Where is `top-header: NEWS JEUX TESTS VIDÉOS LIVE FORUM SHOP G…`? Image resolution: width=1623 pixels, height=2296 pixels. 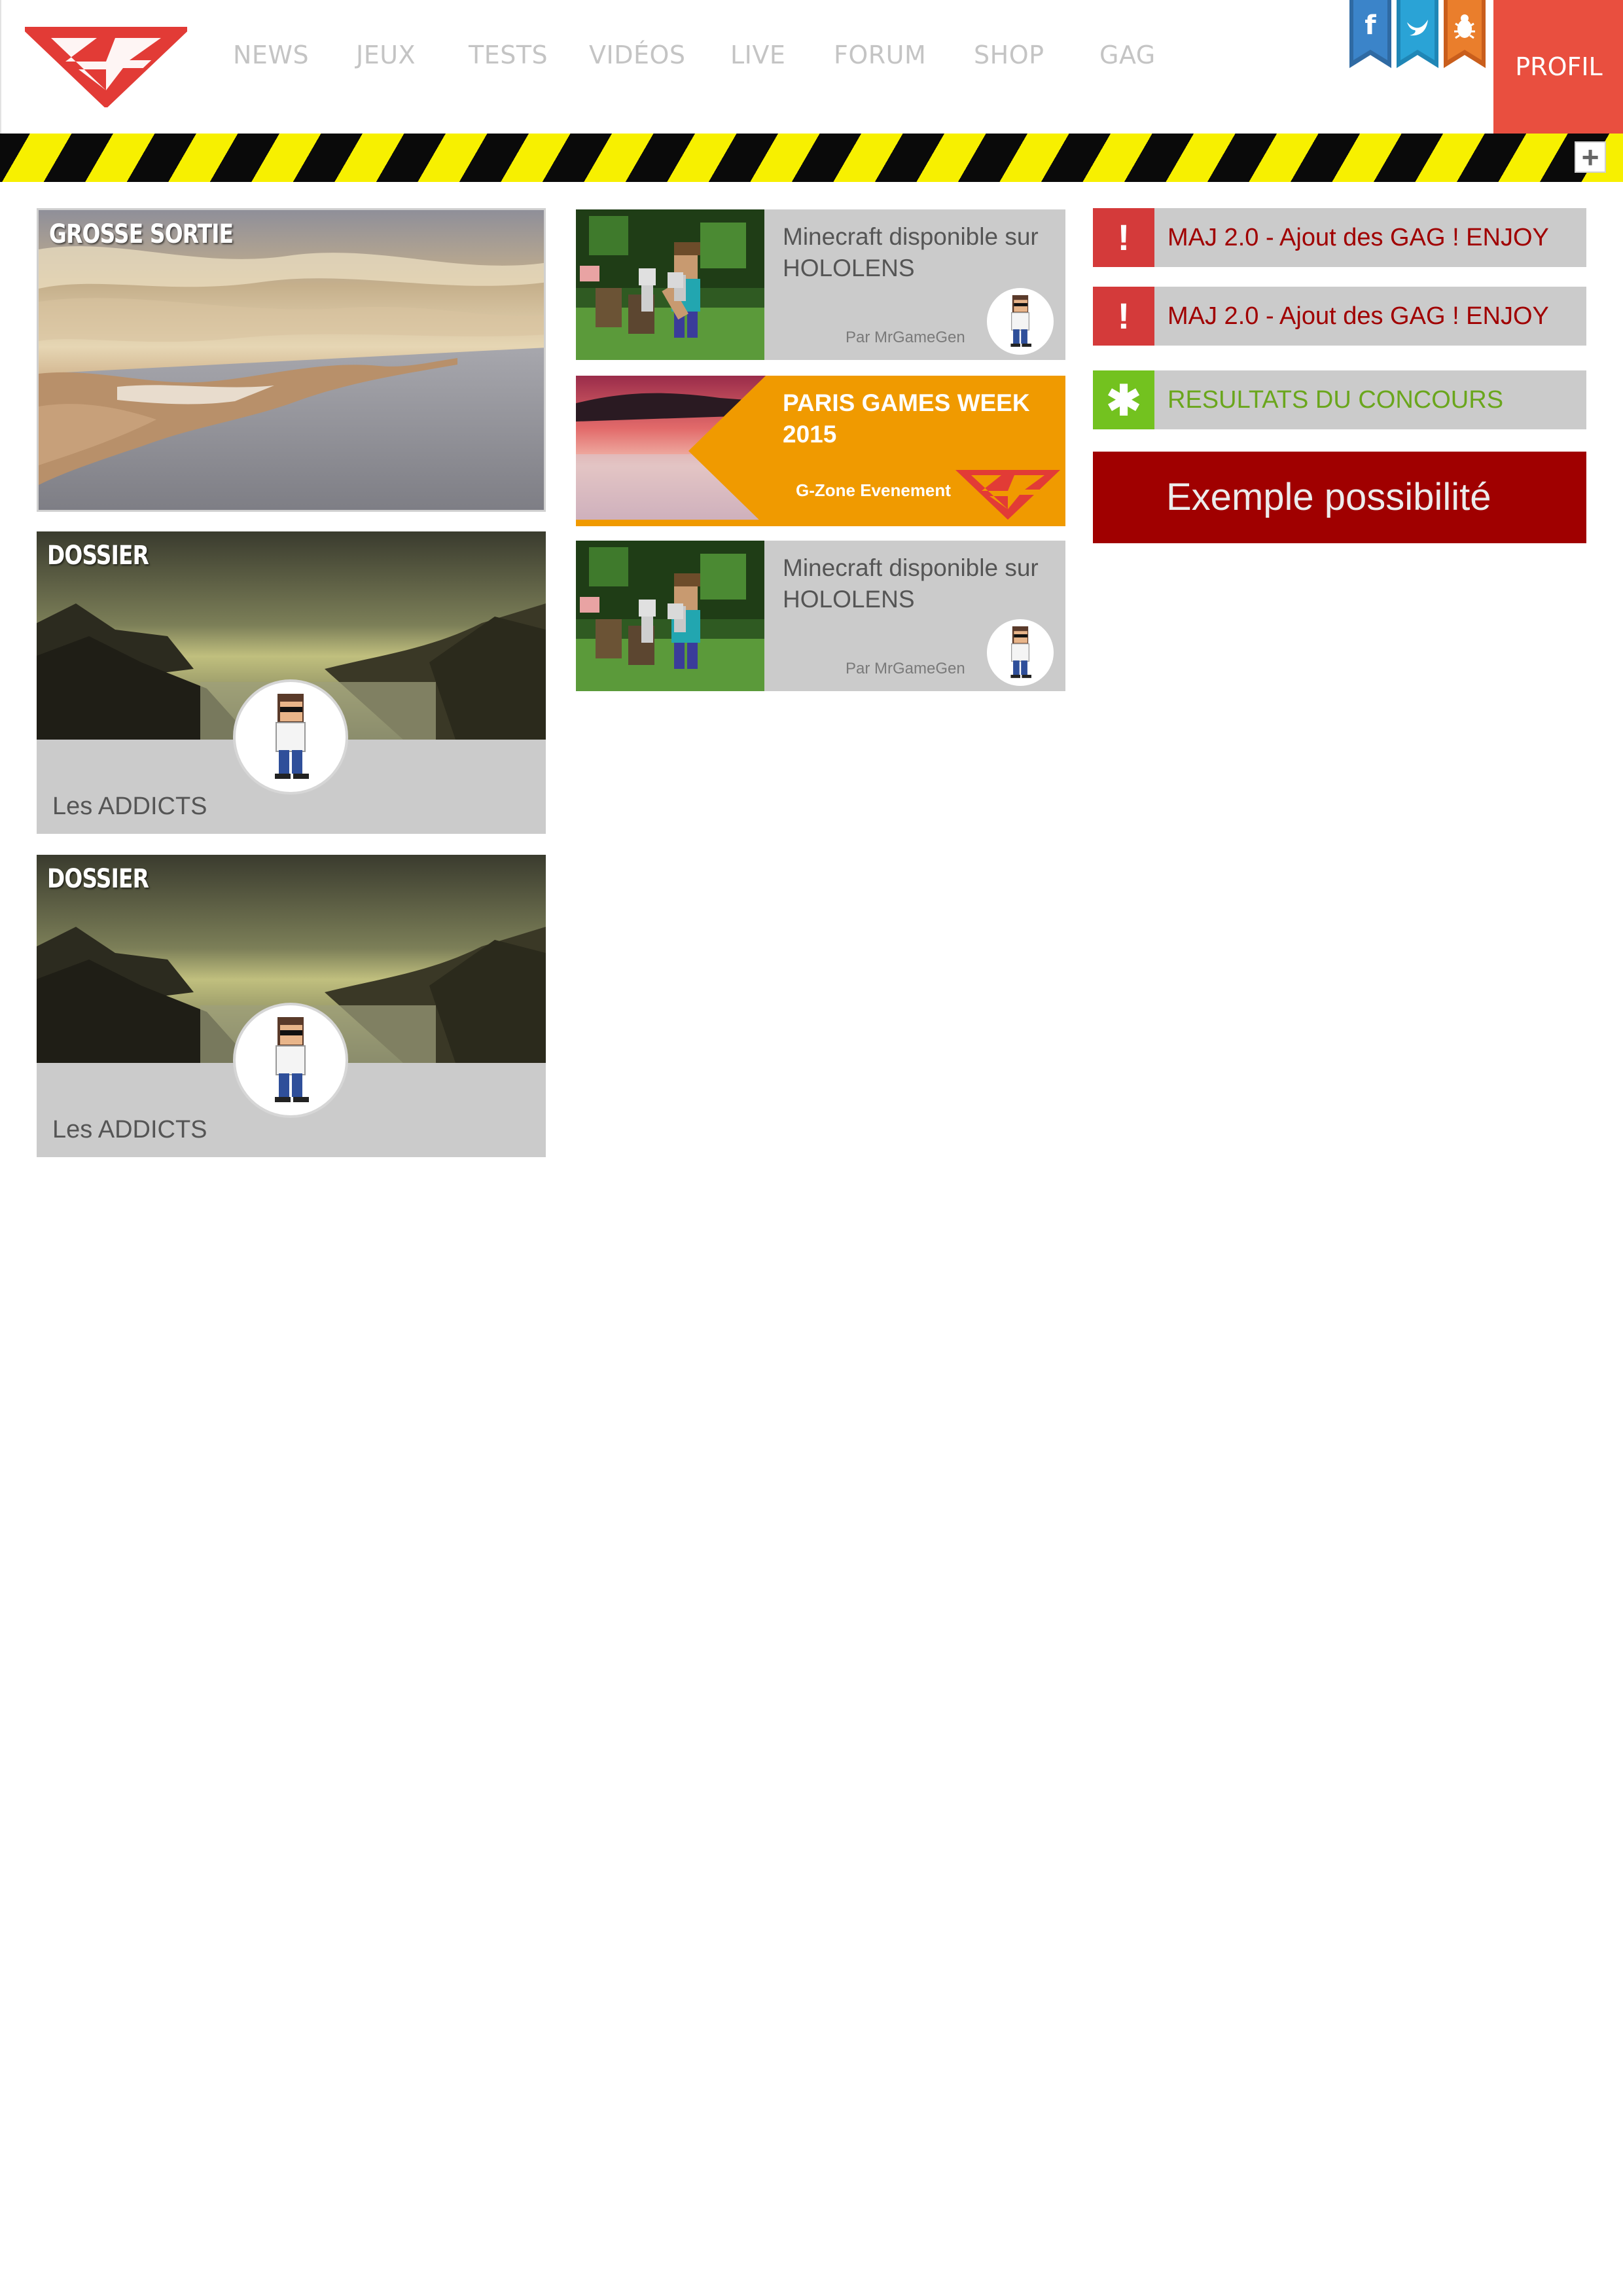
top-header: NEWS JEUX TESTS VIDÉOS LIVE FORUM SHOP G… is located at coordinates (811, 67).